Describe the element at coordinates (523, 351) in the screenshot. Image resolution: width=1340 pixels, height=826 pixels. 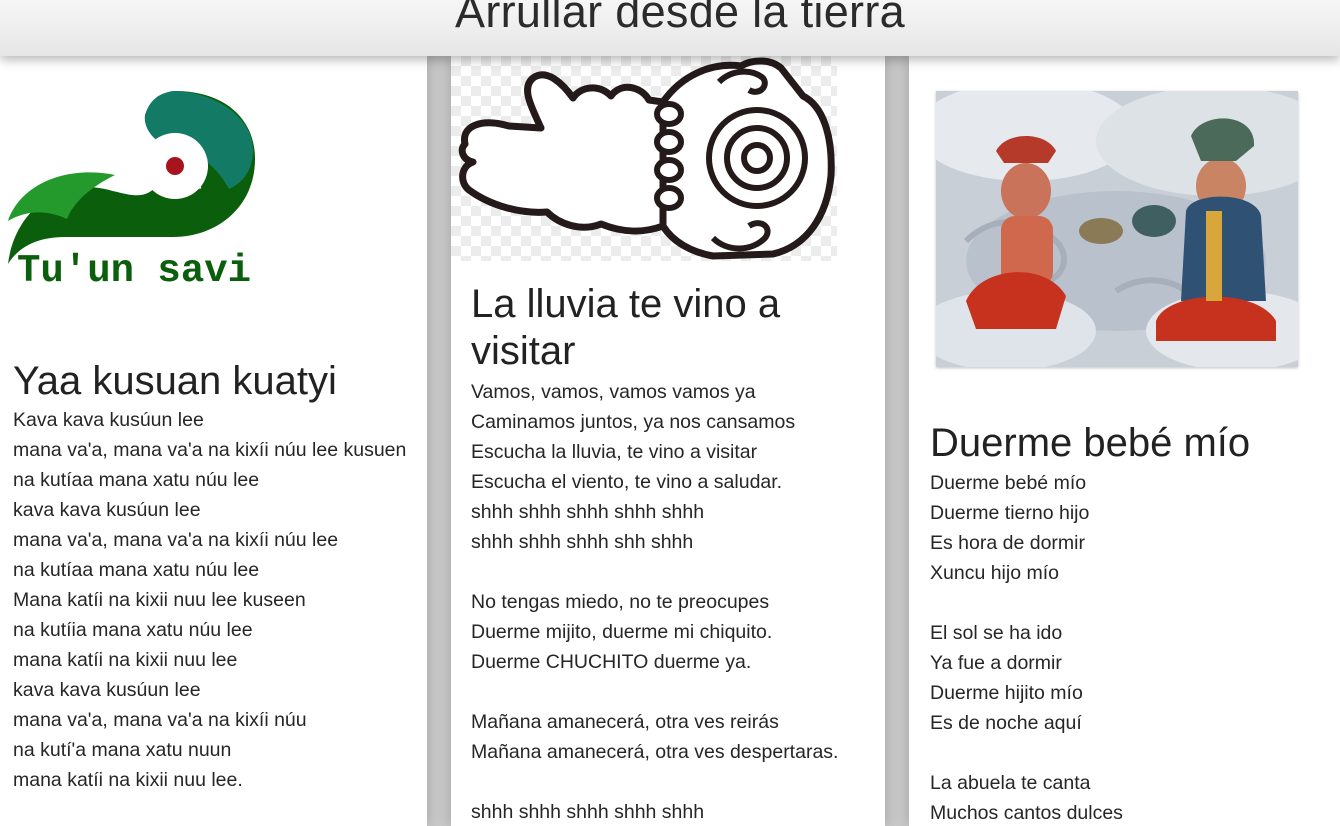
I see `song-title-line-2: visitar` at that location.